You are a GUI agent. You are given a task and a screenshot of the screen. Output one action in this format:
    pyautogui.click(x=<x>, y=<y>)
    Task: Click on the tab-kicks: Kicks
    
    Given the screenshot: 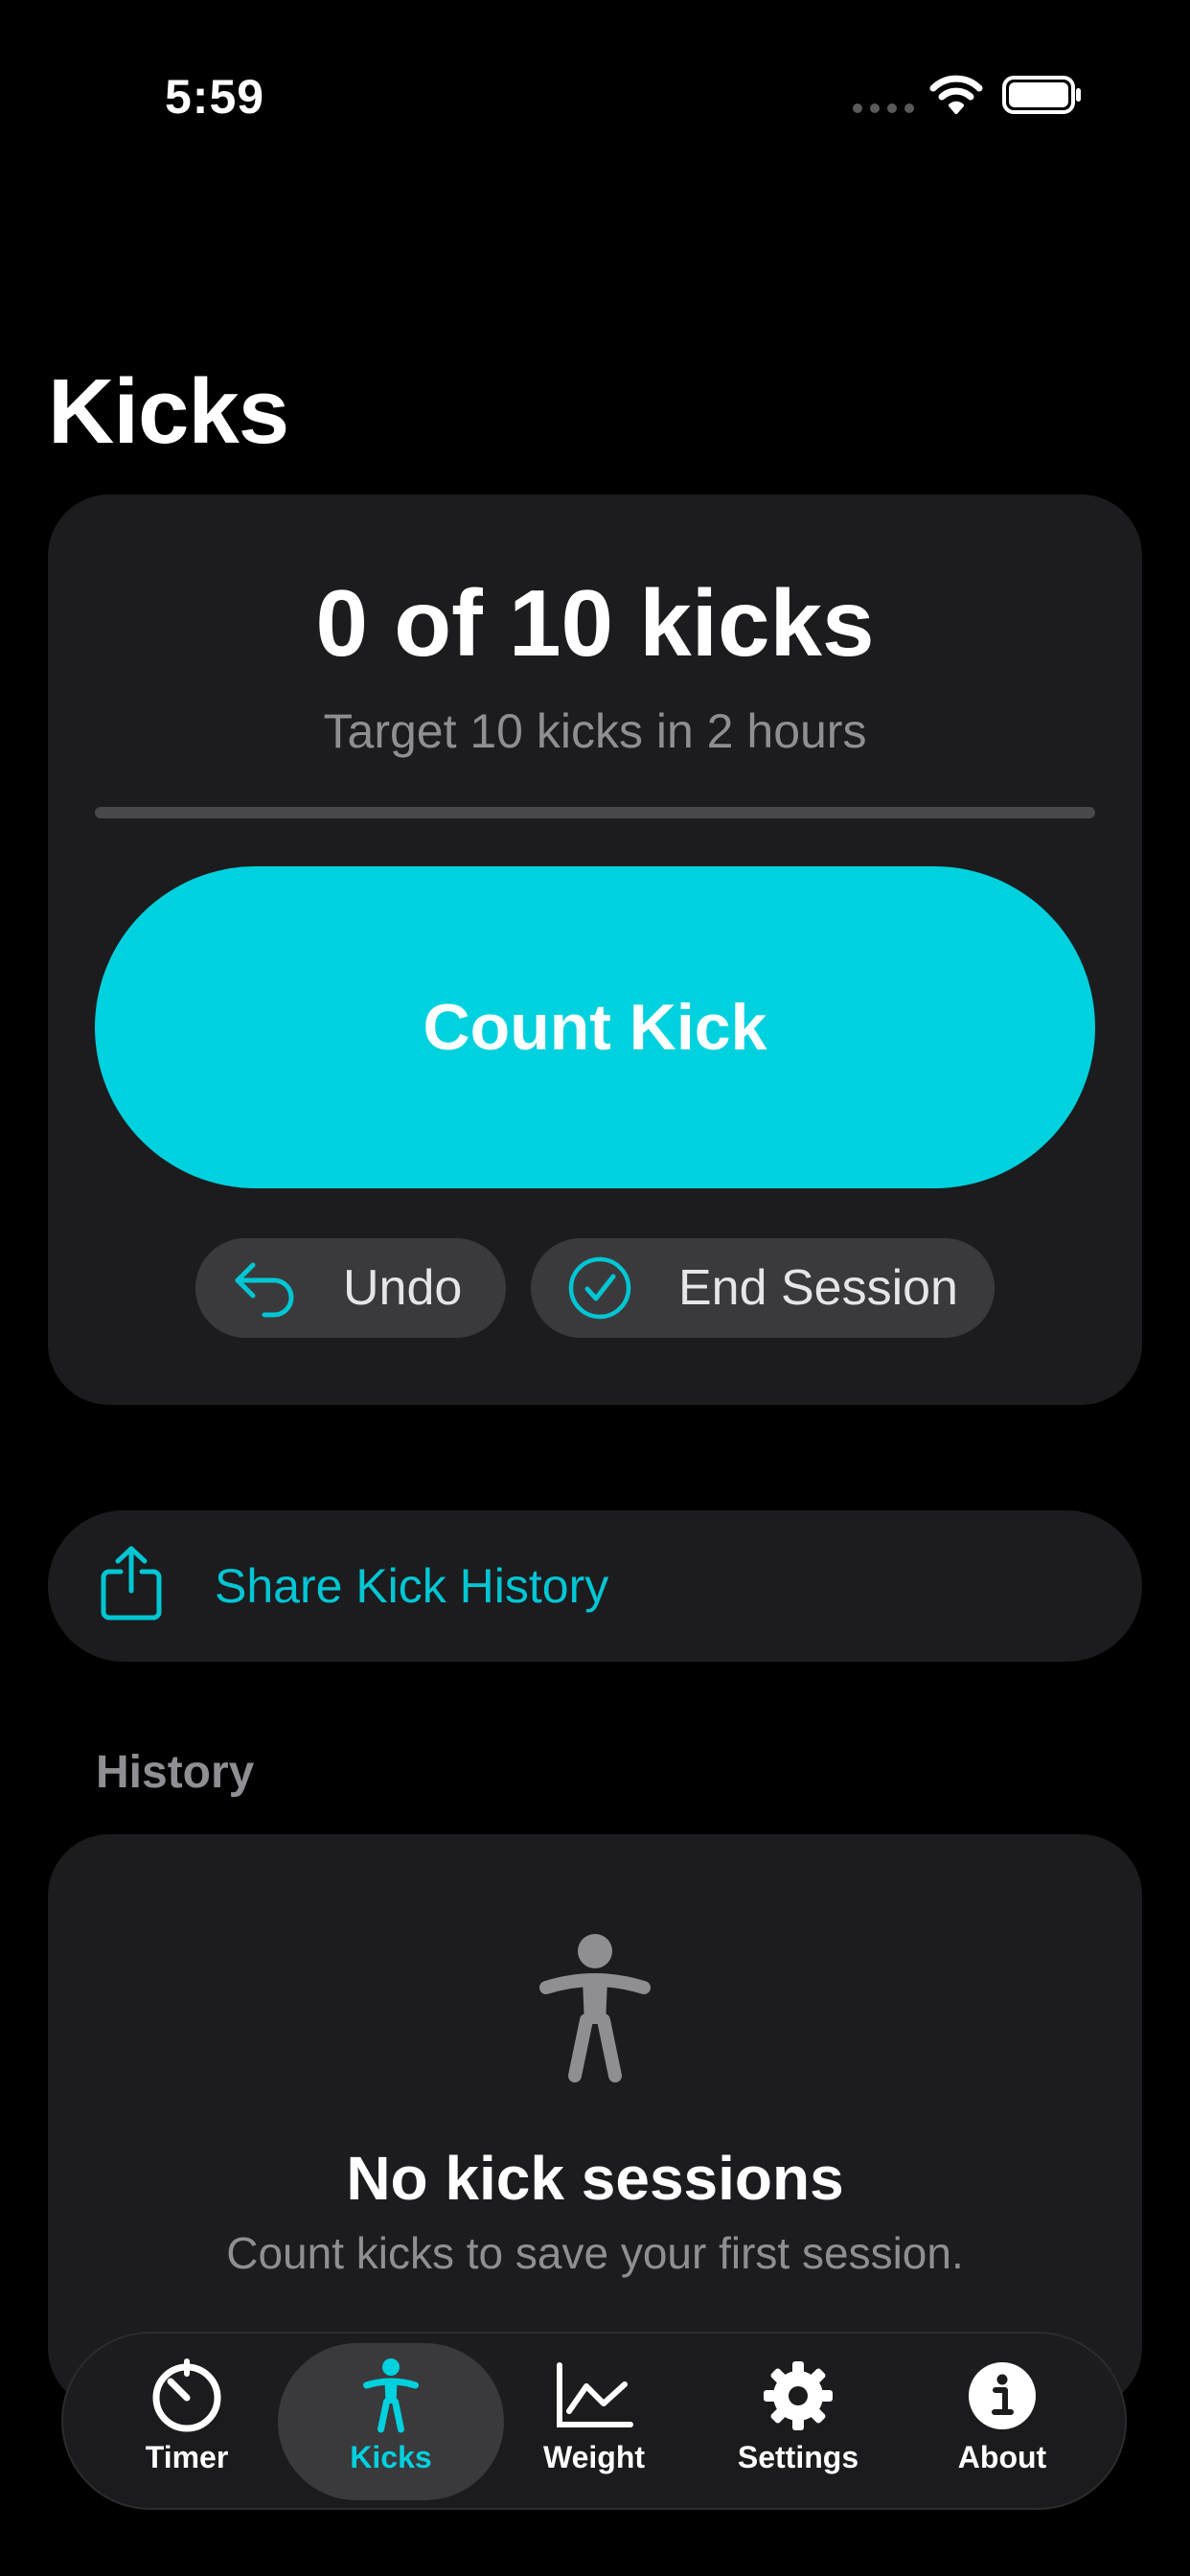 What is the action you would take?
    pyautogui.click(x=391, y=2416)
    